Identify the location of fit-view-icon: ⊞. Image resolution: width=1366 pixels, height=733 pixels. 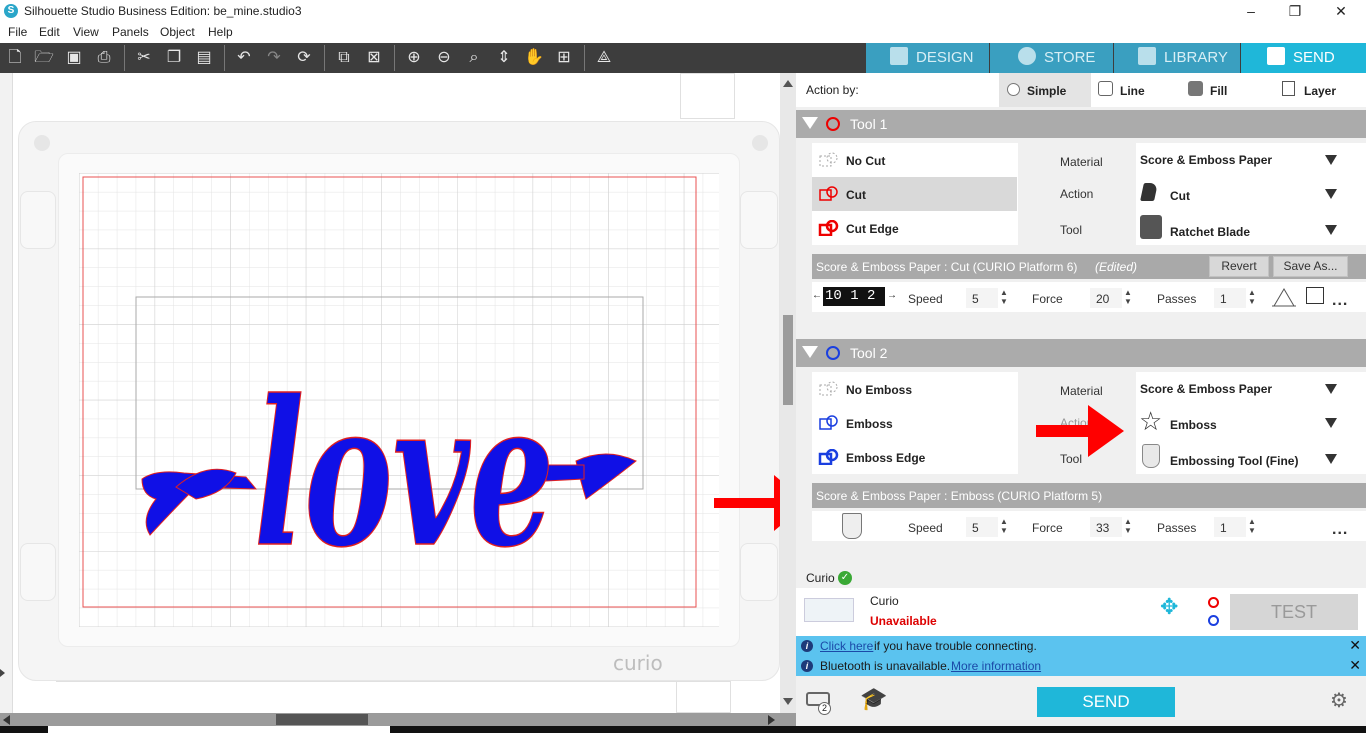
(564, 58).